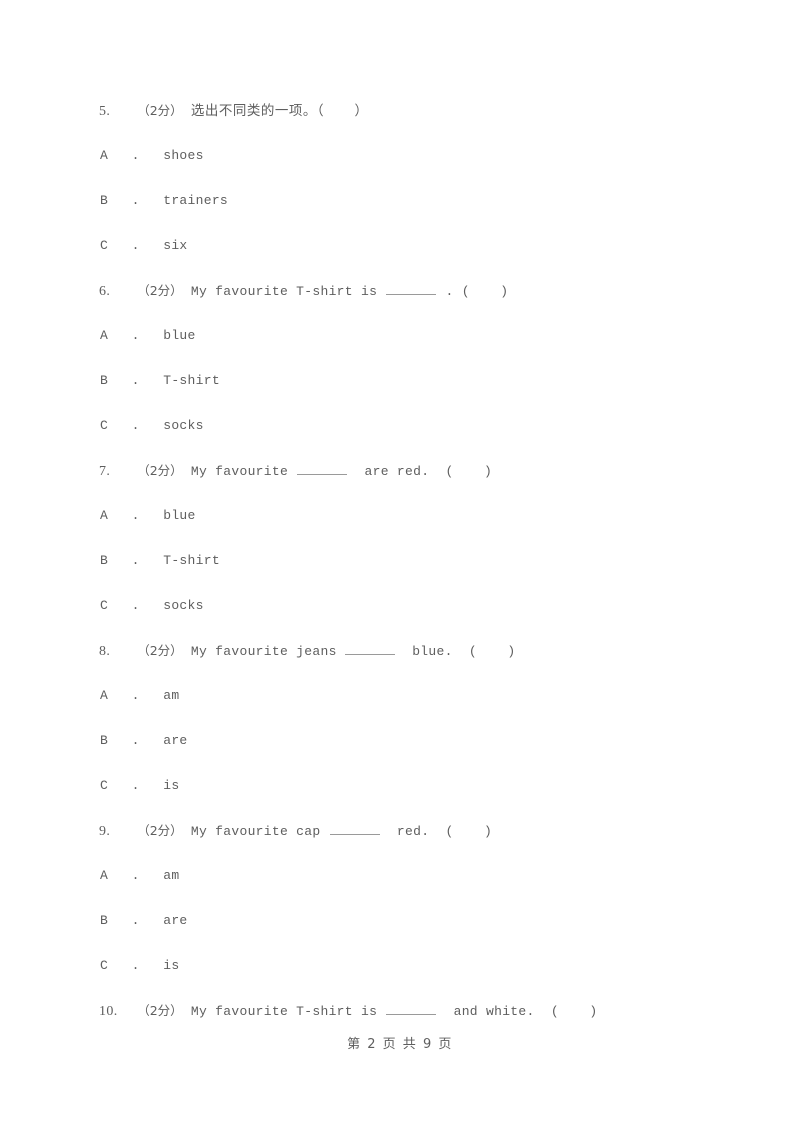 The height and width of the screenshot is (1132, 800). Describe the element at coordinates (243, 471) in the screenshot. I see `question-text: My favourite` at that location.